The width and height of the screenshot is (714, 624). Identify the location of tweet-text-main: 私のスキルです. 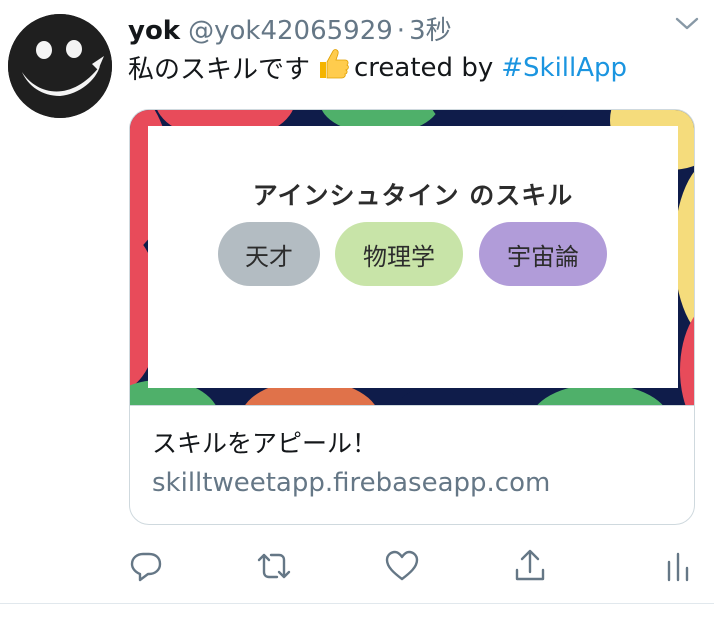
(219, 70).